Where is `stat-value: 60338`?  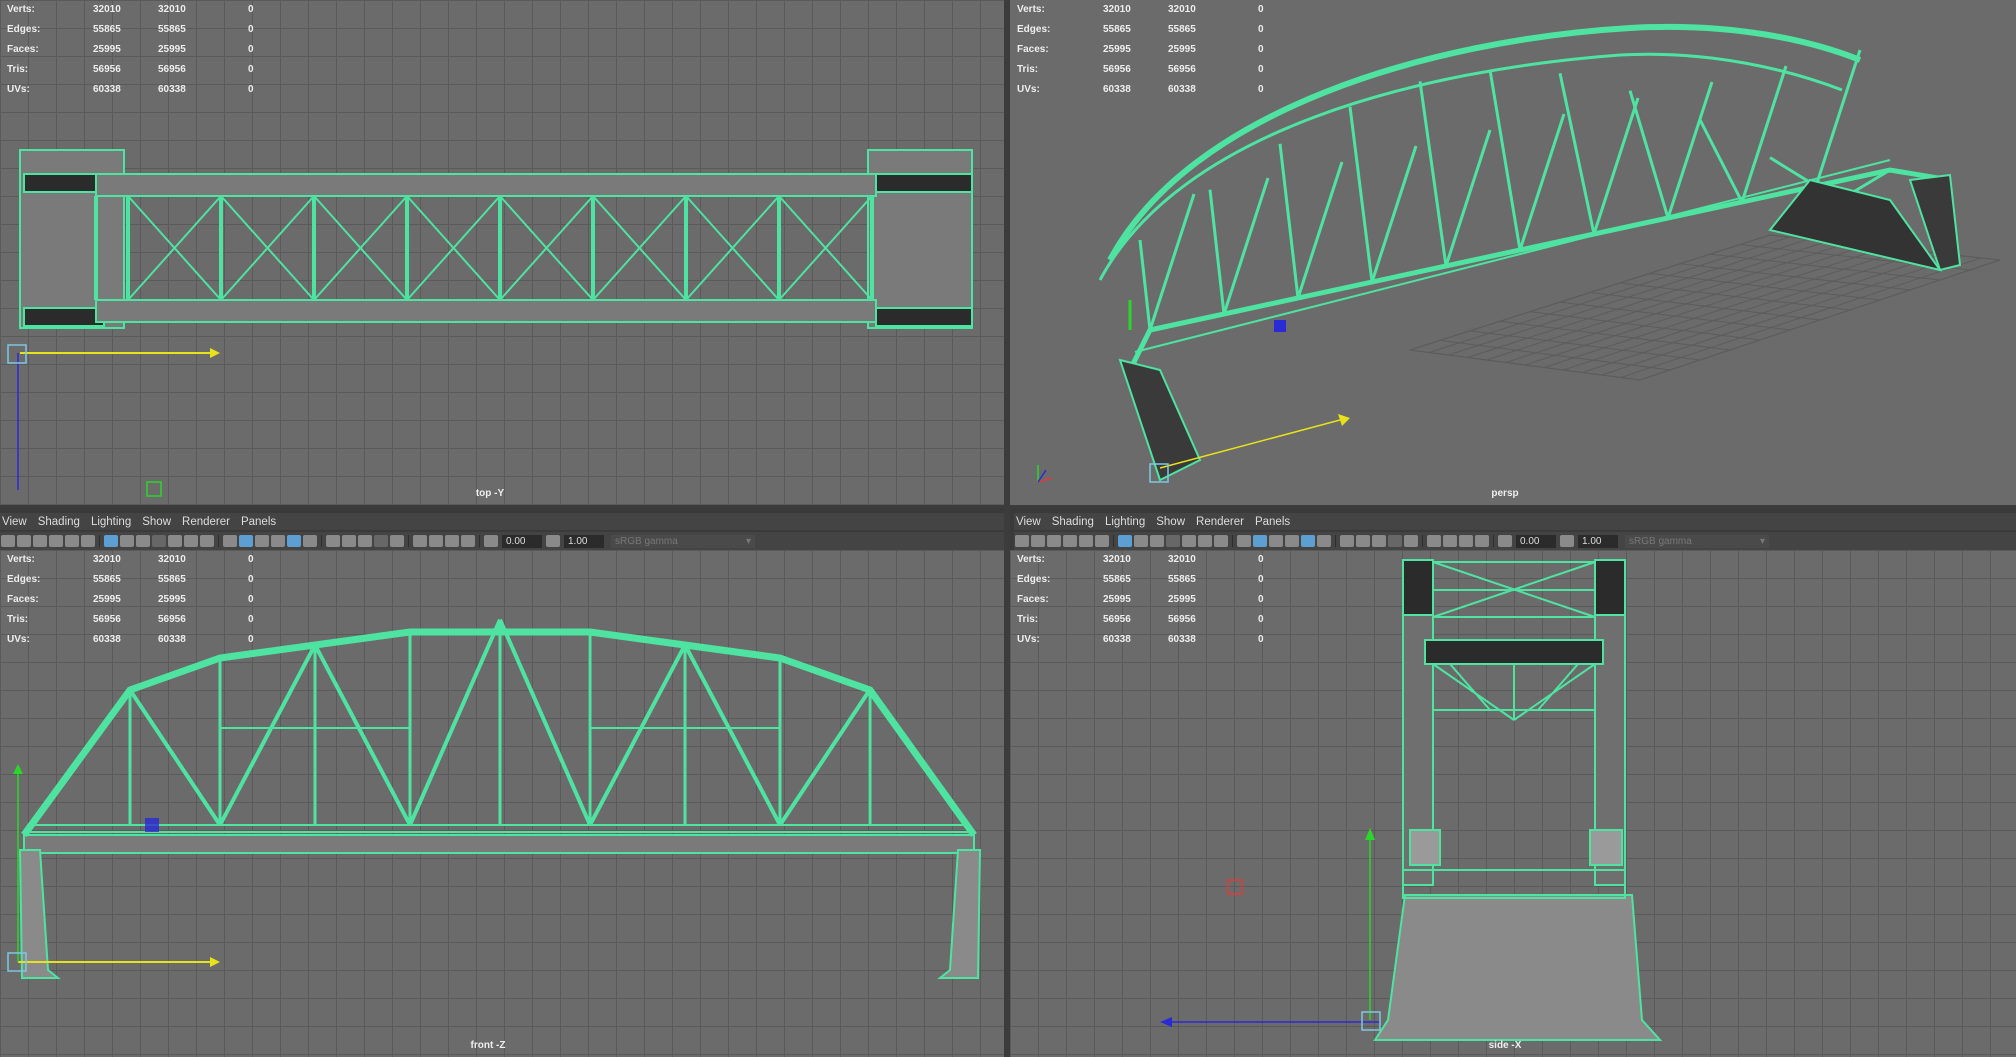
stat-value: 60338 is located at coordinates (172, 89).